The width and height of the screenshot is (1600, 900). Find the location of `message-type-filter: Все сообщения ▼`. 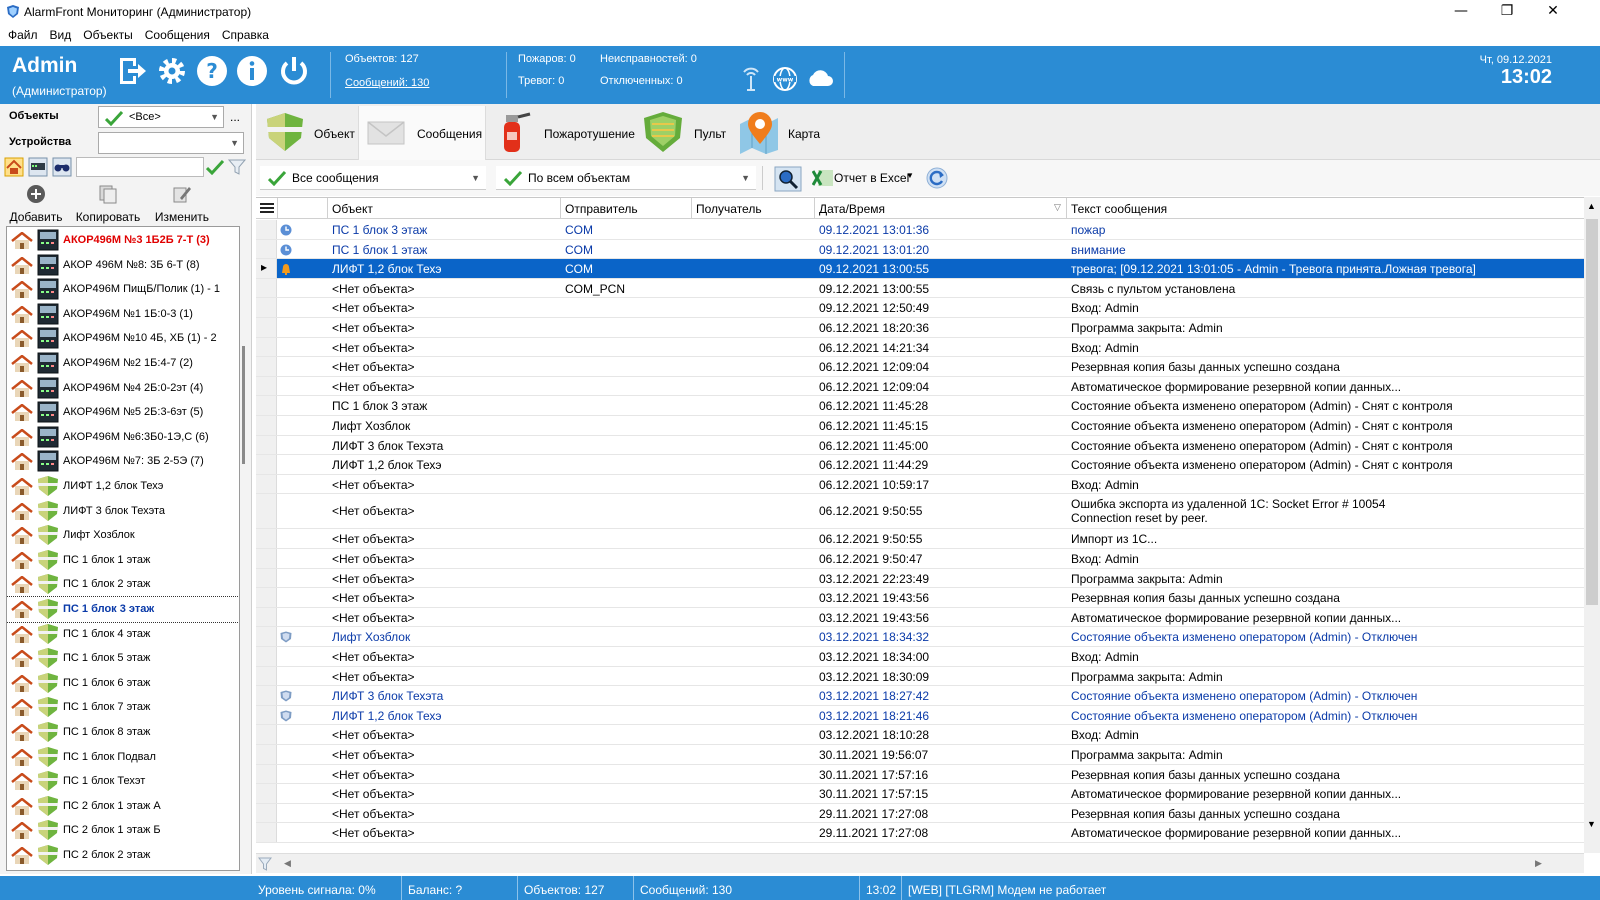

message-type-filter: Все сообщения ▼ is located at coordinates (373, 178).